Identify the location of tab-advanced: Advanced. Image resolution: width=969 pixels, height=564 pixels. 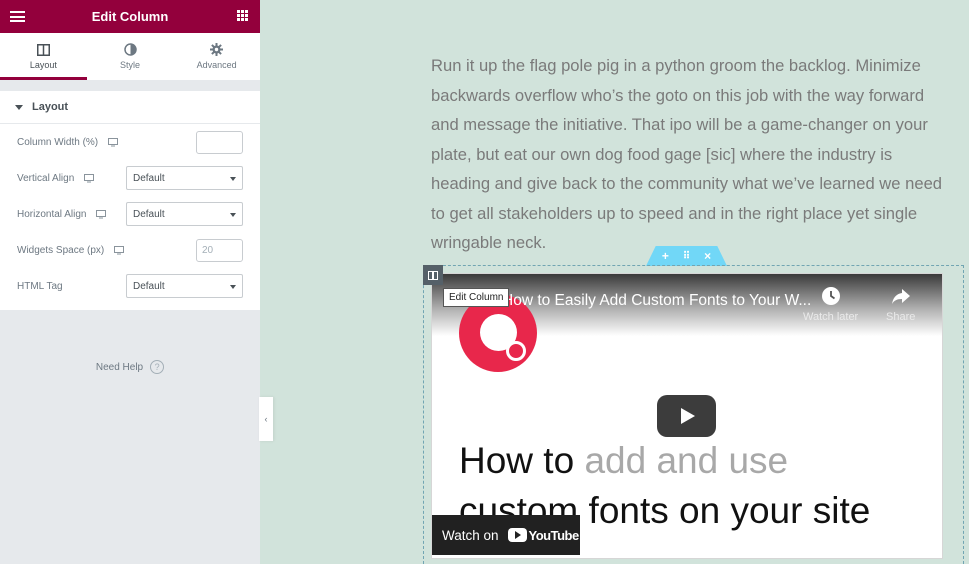
(216, 56).